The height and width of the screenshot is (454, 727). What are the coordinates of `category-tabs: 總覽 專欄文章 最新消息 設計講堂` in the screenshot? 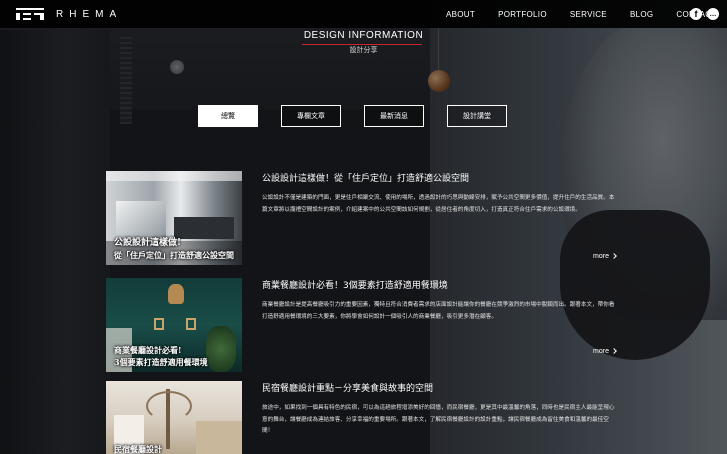 It's located at (363, 116).